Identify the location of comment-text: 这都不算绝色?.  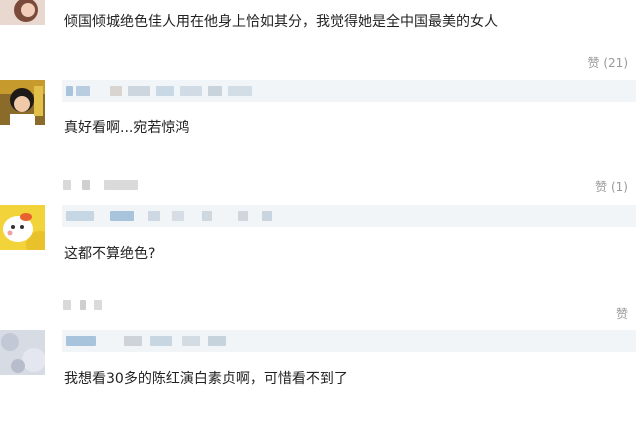
(110, 254).